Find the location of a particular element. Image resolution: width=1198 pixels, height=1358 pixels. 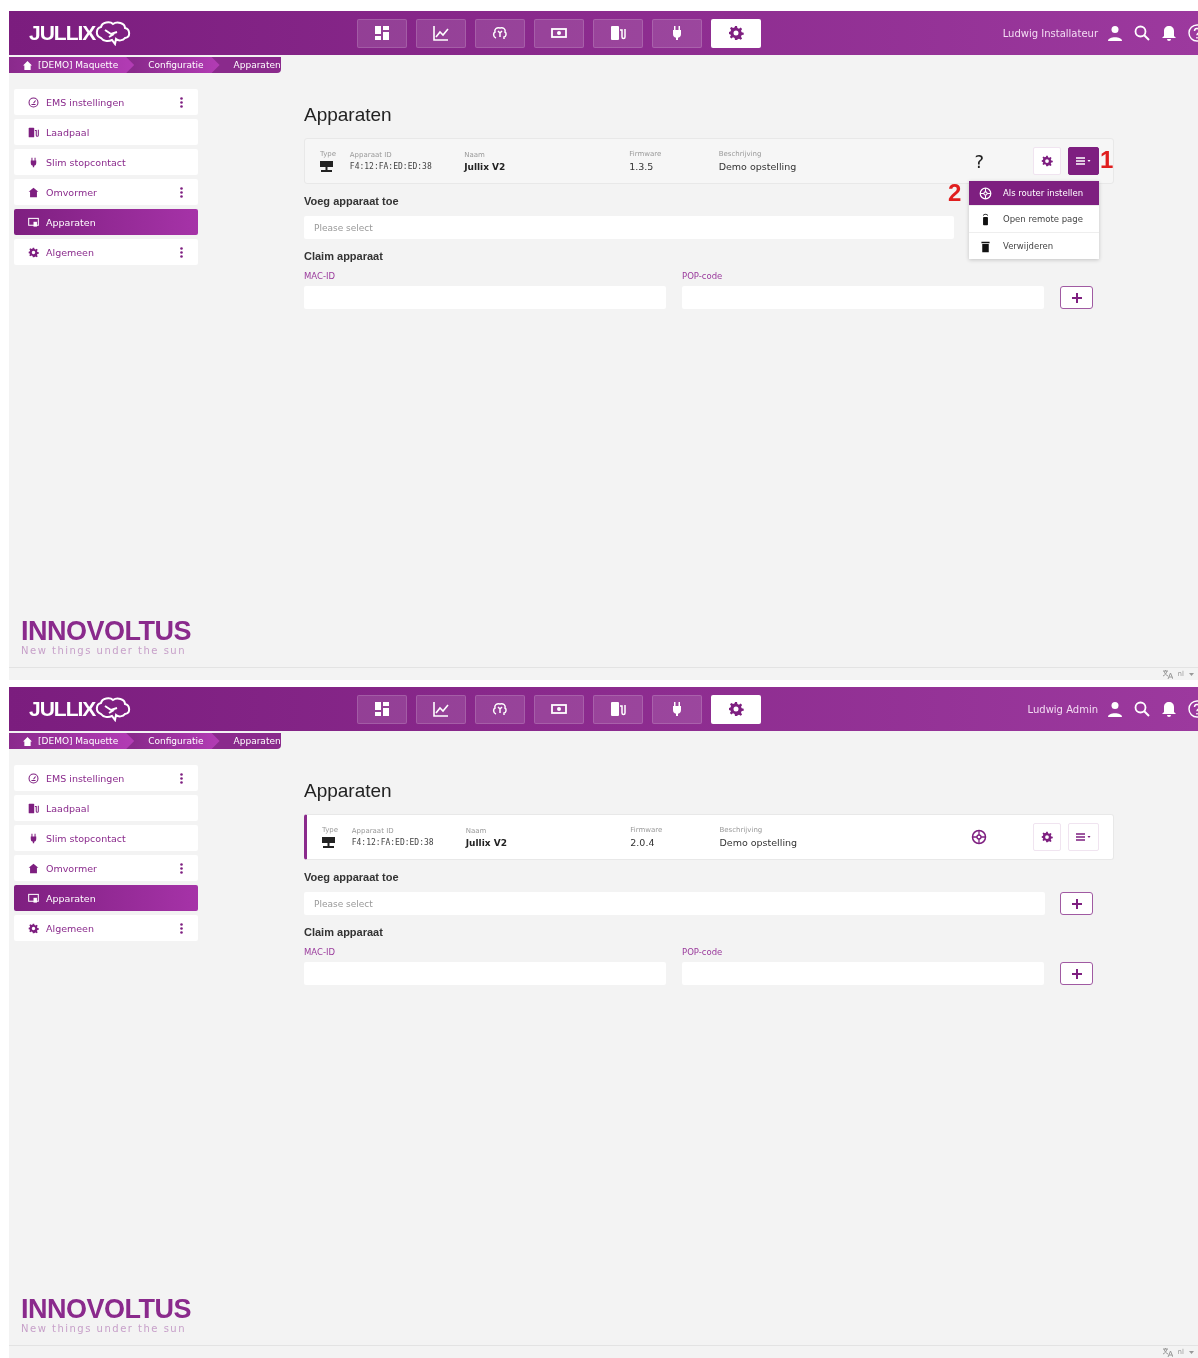

menu-button is located at coordinates (1083, 161).